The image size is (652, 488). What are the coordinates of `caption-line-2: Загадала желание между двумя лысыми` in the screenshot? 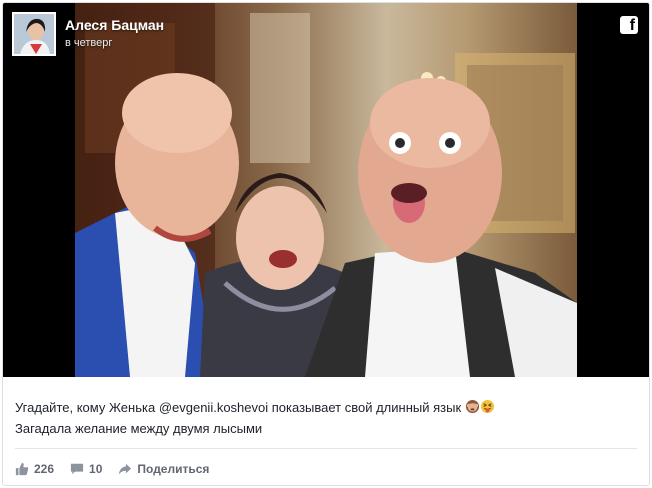 It's located at (139, 428).